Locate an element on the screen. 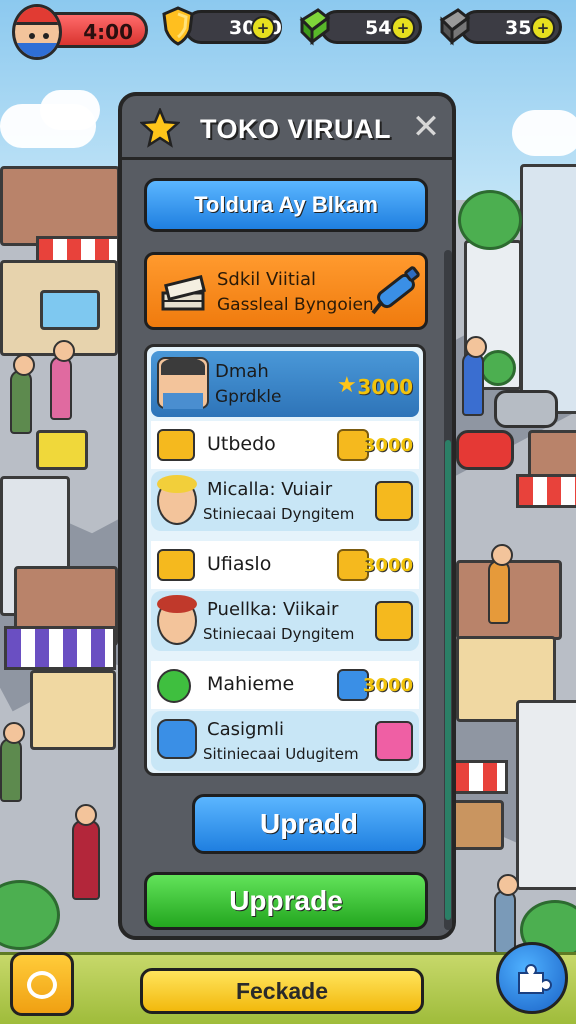  list-item: Mahieme 3000 is located at coordinates (285, 685).